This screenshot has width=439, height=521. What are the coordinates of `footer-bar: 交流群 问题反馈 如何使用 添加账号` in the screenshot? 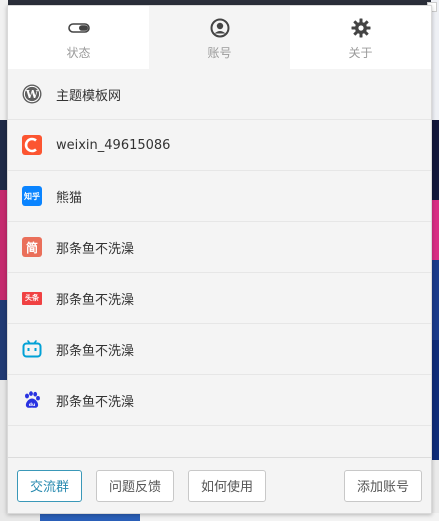 It's located at (219, 485).